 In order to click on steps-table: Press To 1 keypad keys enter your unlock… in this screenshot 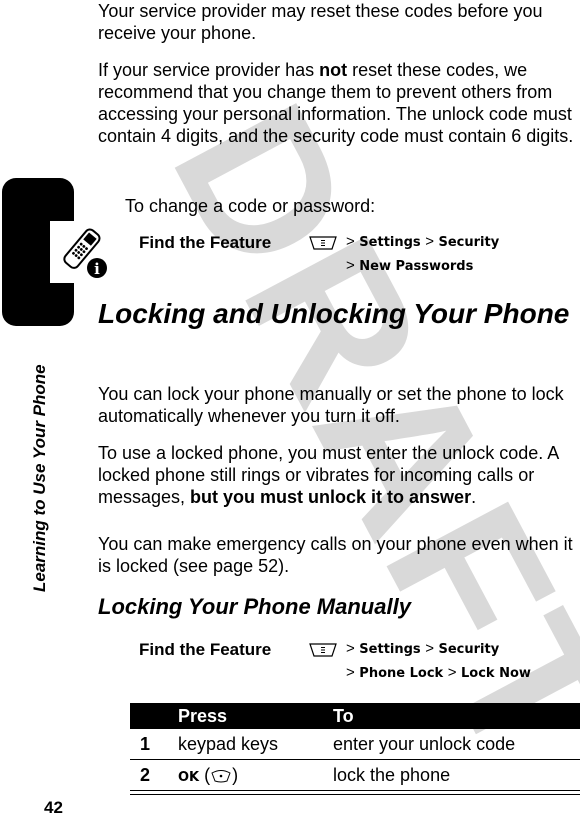, I will do `click(355, 749)`.